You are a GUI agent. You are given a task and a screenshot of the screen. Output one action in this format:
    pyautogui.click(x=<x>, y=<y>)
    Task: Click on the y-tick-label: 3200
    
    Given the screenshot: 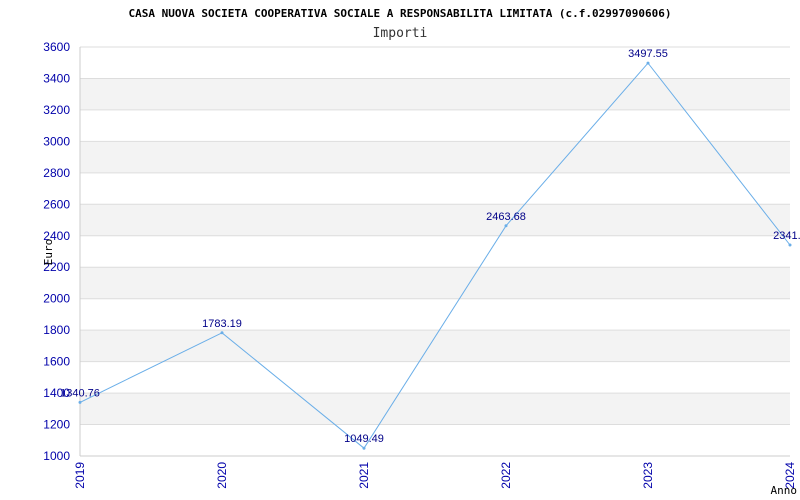 What is the action you would take?
    pyautogui.click(x=56, y=110)
    